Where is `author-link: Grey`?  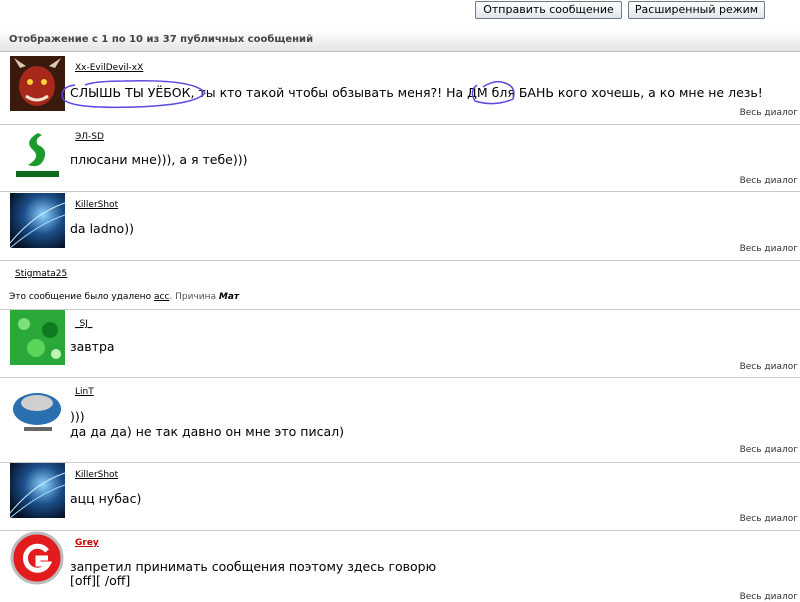
author-link: Grey is located at coordinates (87, 543).